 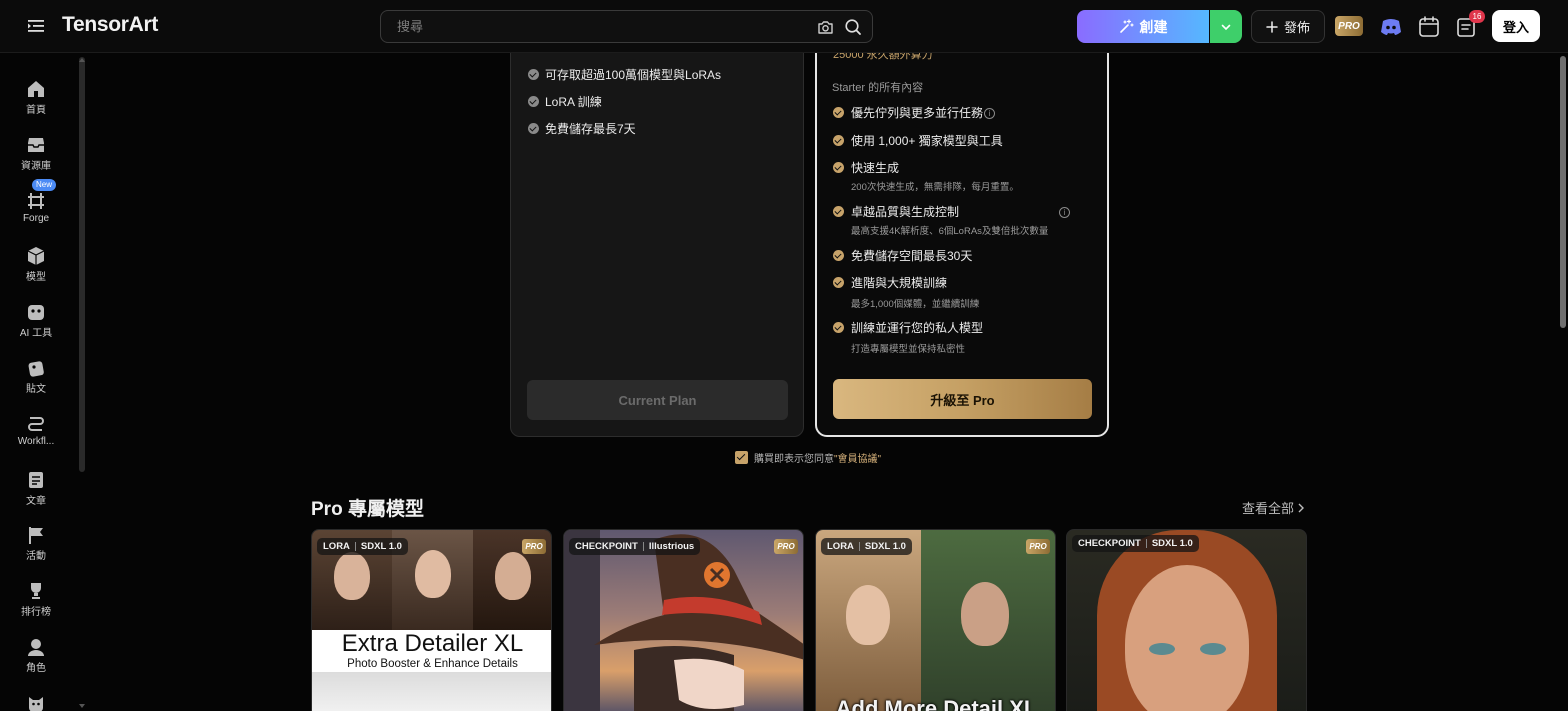 I want to click on sidebar-item-label: 資源庫, so click(x=36, y=166).